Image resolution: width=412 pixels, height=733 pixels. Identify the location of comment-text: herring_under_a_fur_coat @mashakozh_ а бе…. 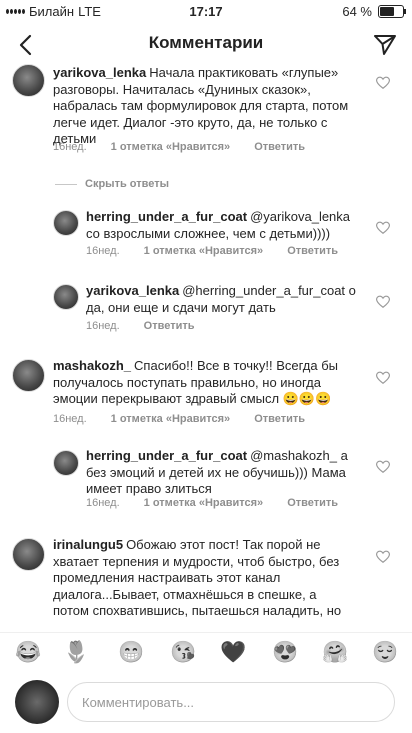
(228, 473).